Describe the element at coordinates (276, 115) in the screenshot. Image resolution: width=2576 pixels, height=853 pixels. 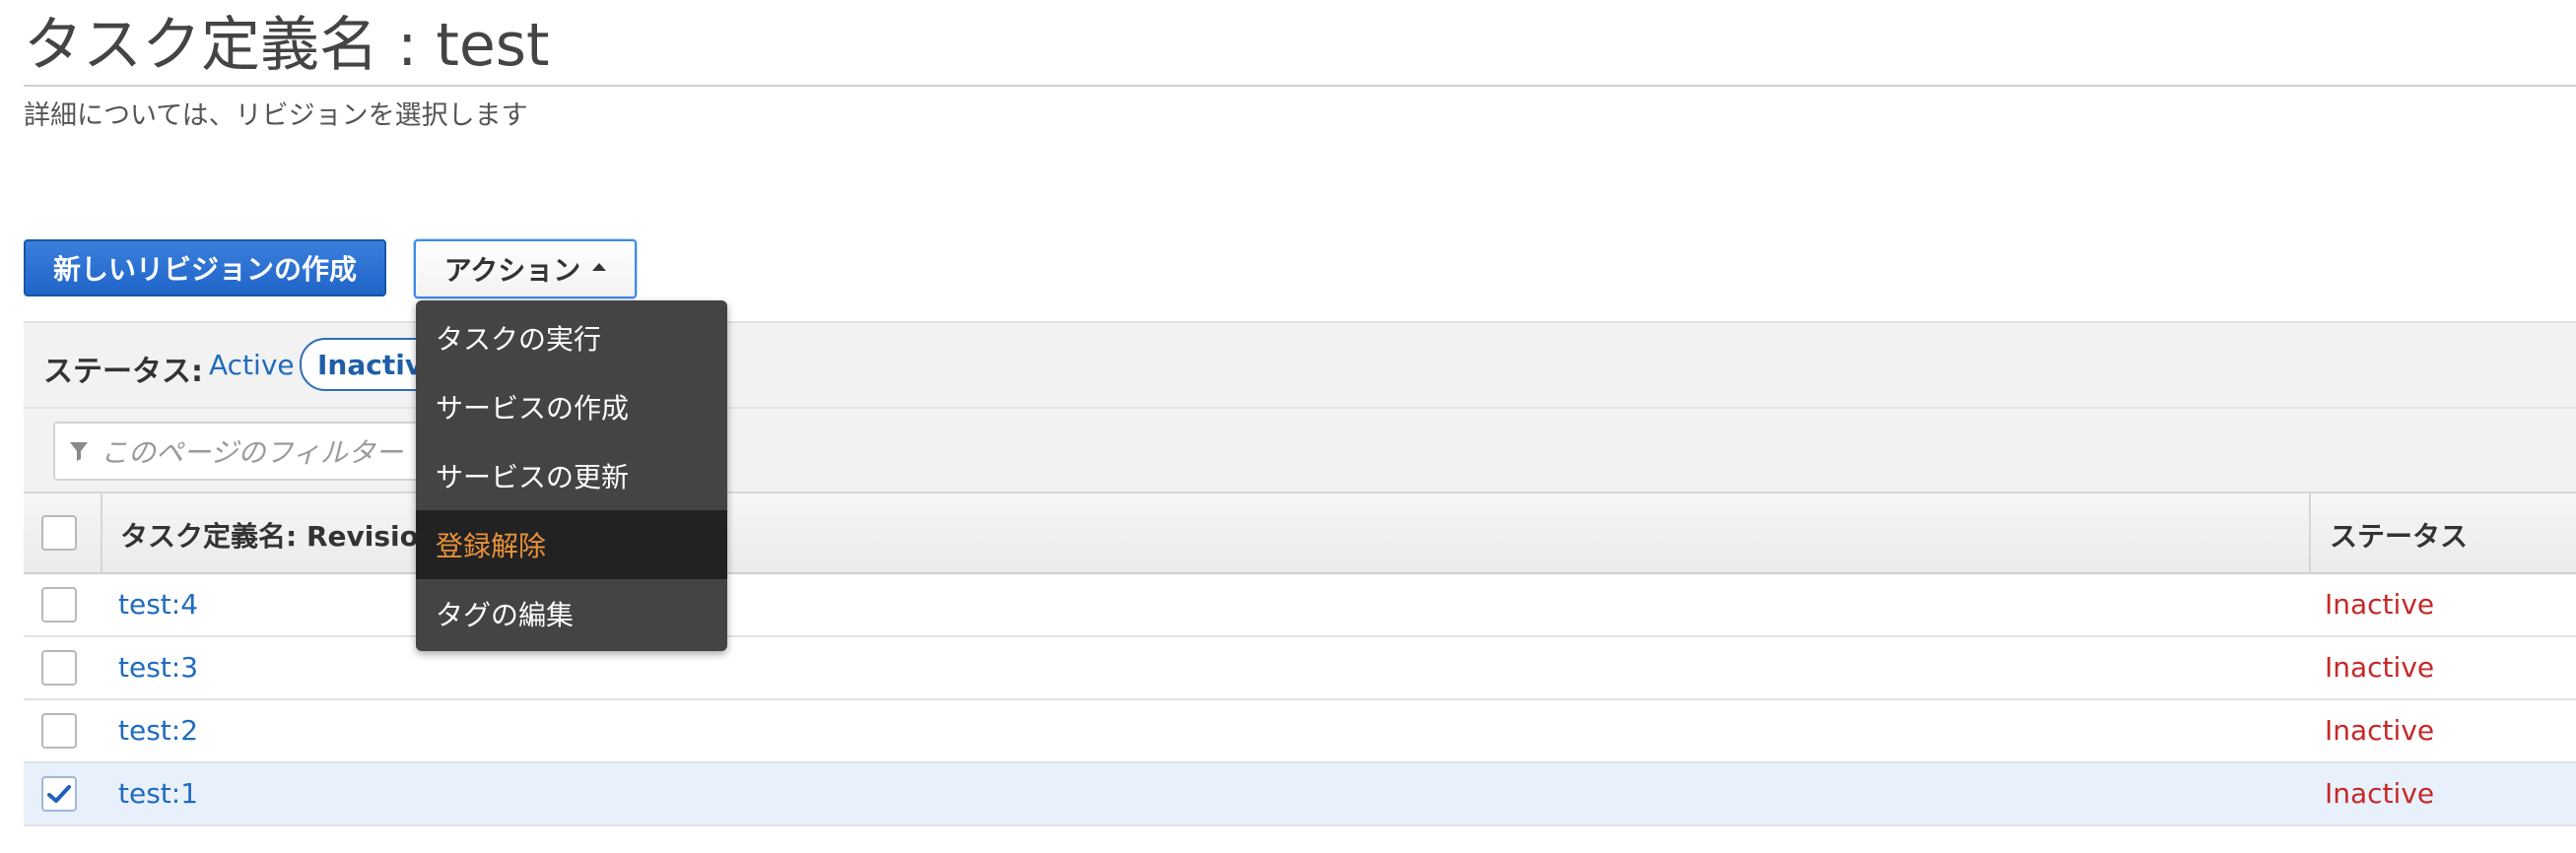
I see `page-subtitle: 詳細については、リビジョンを選択します` at that location.